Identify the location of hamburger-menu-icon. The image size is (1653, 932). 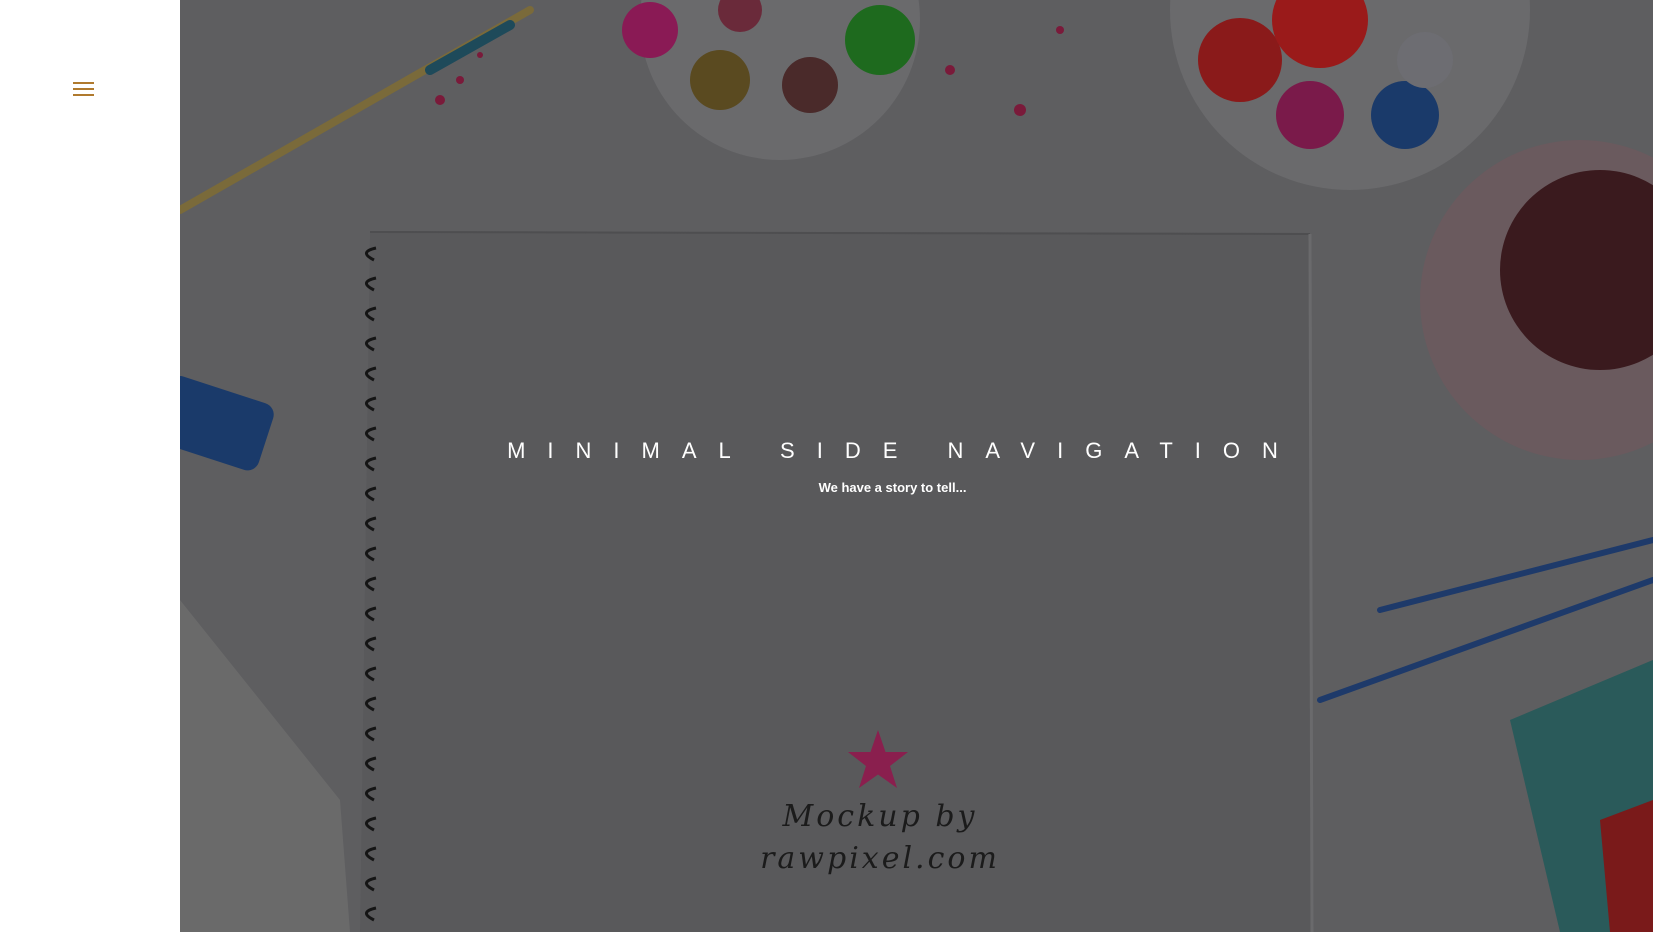
(83, 89).